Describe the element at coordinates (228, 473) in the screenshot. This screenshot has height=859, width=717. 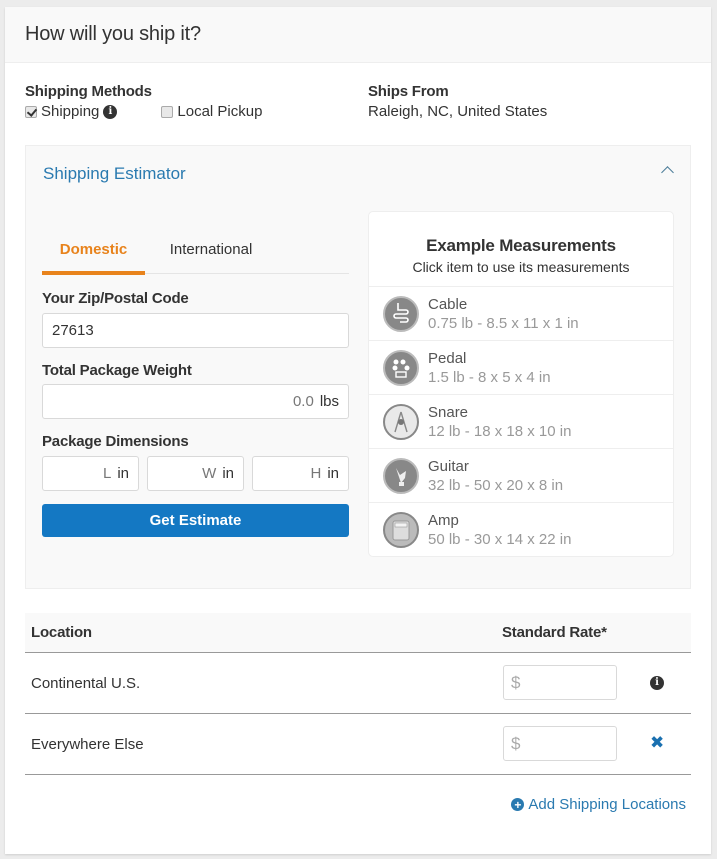
I see `width-unit: in` at that location.